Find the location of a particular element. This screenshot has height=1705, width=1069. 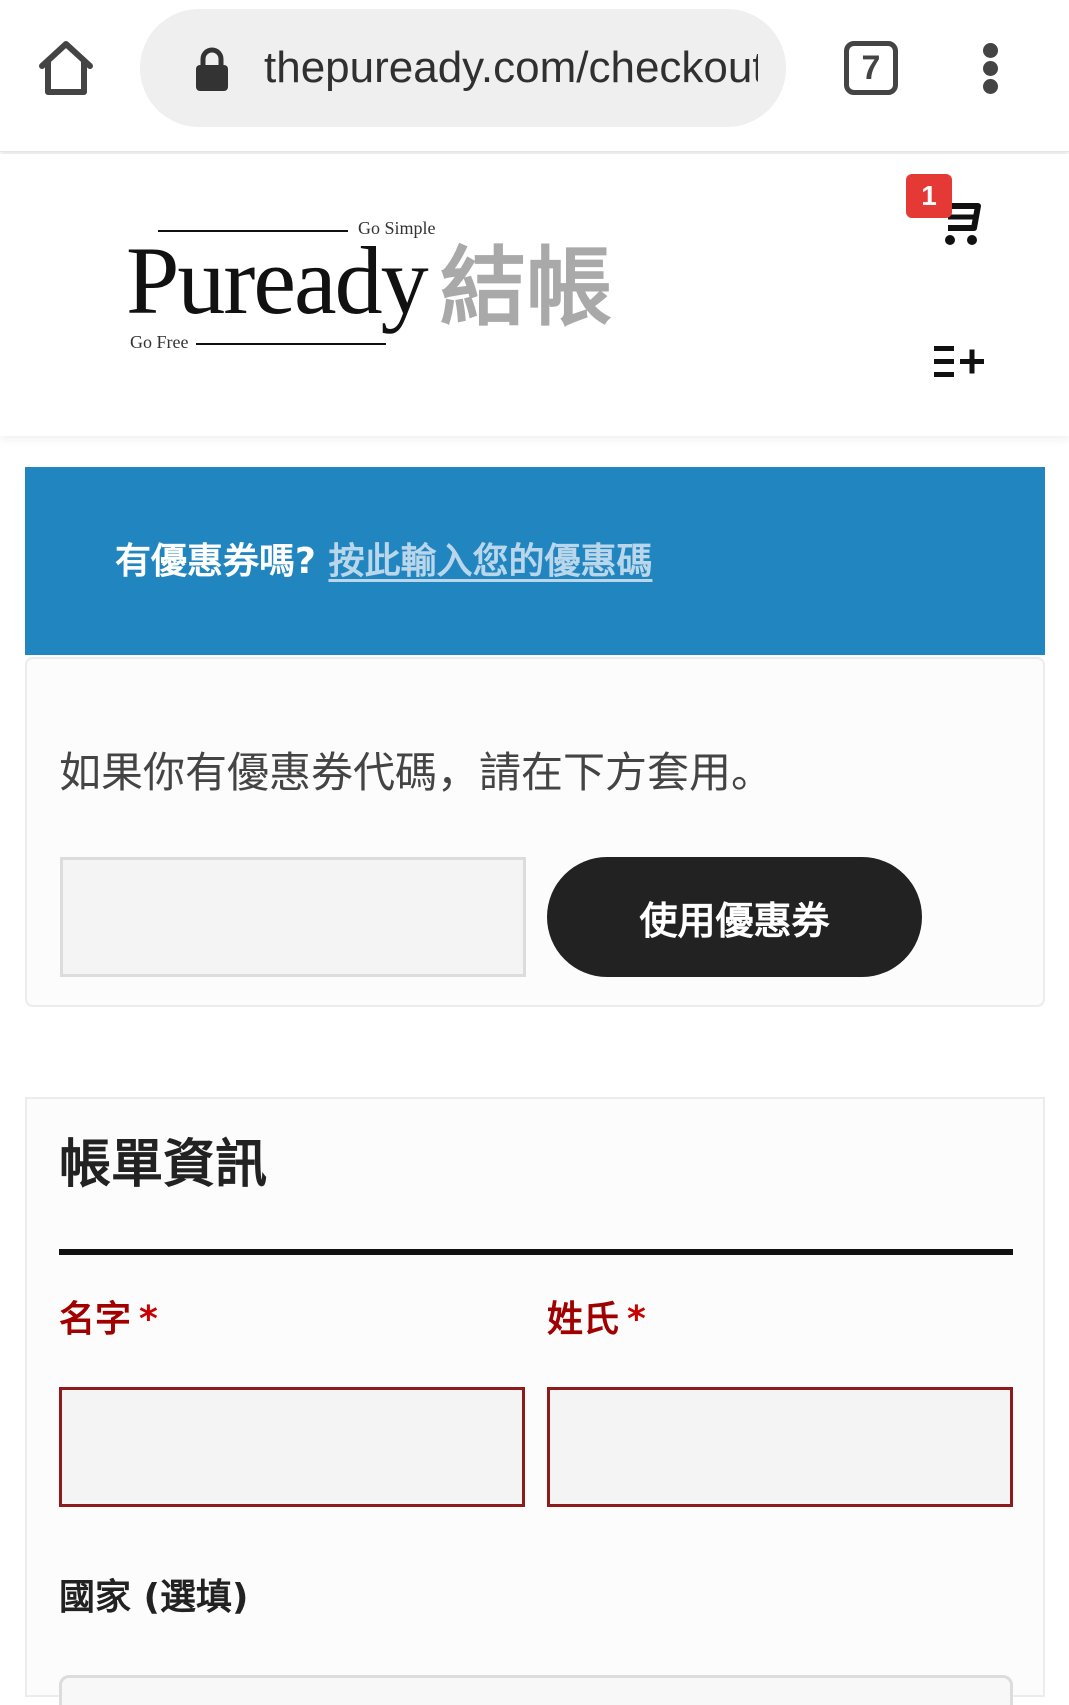

site-logo: Go Simple Puready Go Free is located at coordinates (296, 284).